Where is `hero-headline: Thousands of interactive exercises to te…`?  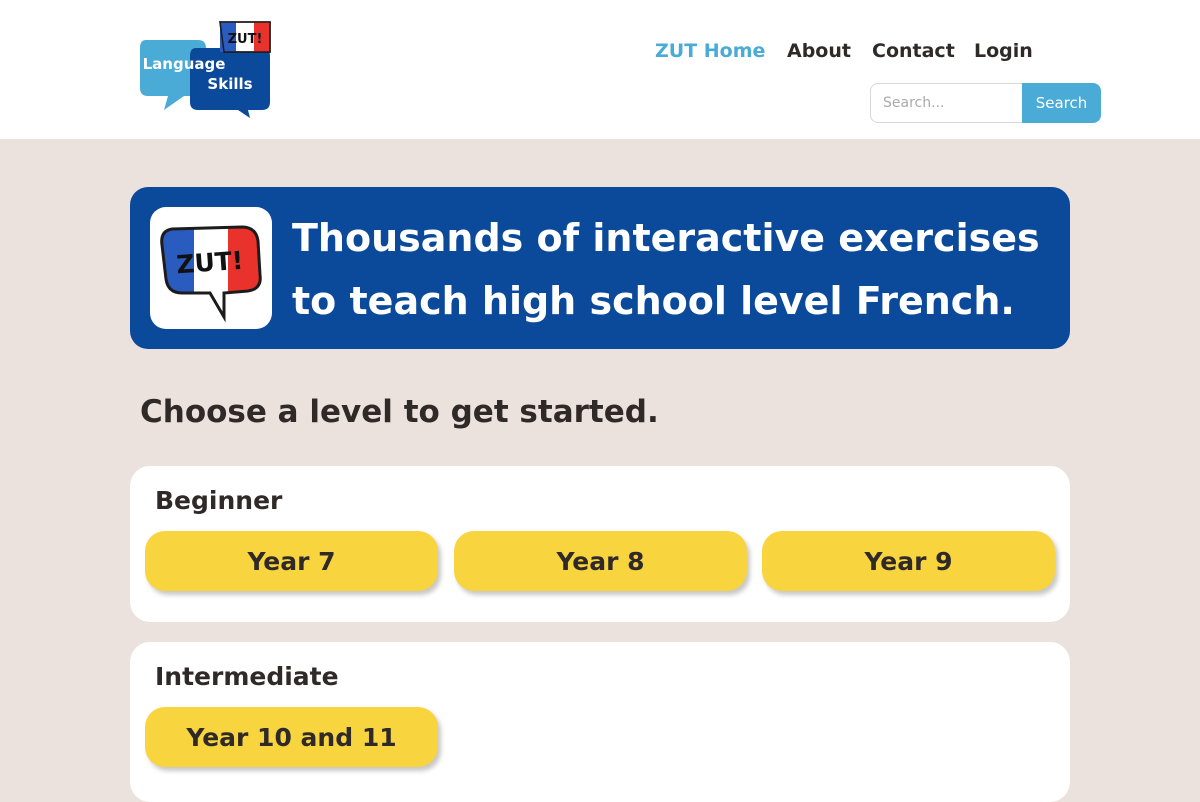 hero-headline: Thousands of interactive exercises to te… is located at coordinates (677, 270).